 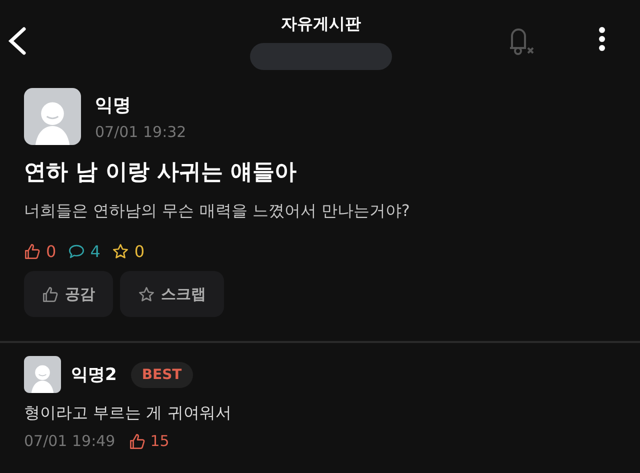 I want to click on post-time: 07/01 19:32, so click(x=140, y=131).